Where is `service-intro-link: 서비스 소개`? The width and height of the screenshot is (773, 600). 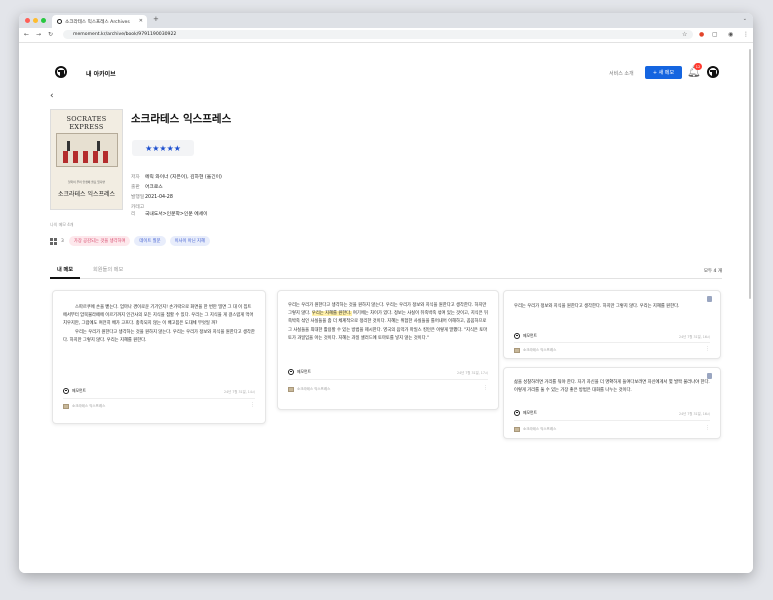
service-intro-link: 서비스 소개 is located at coordinates (621, 73).